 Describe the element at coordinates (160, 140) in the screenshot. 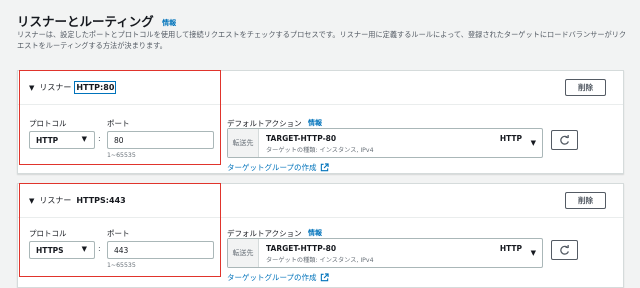

I see `port-input: 80` at that location.